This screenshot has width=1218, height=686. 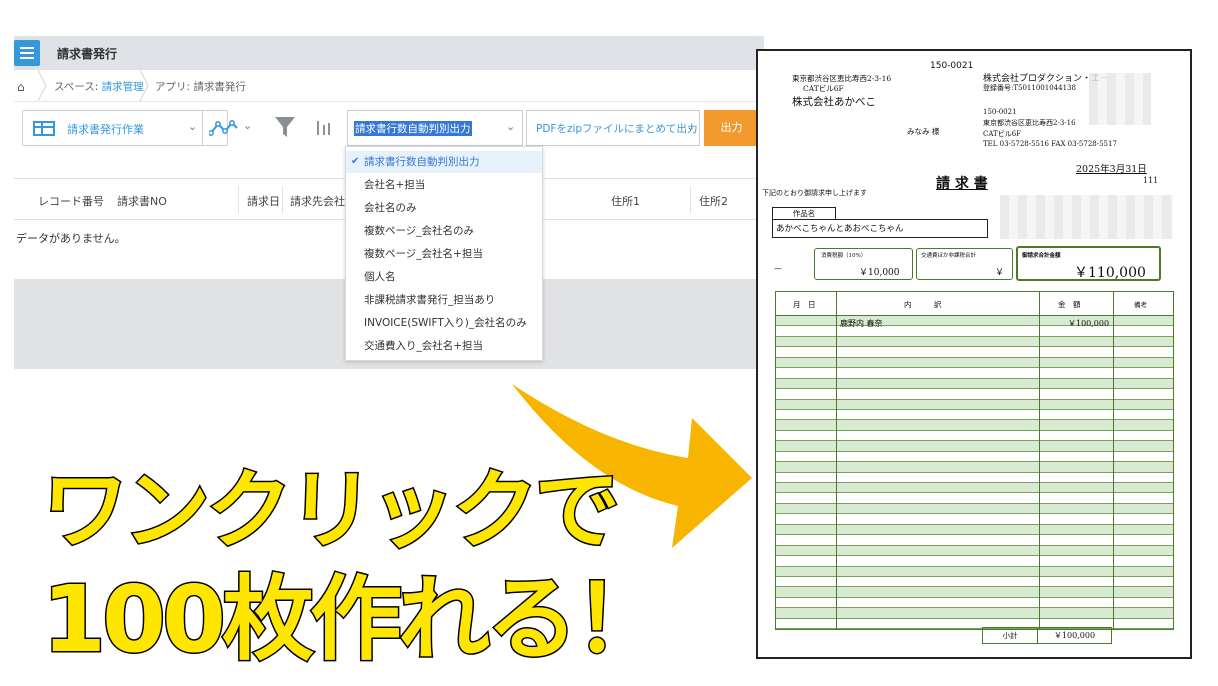 What do you see at coordinates (617, 129) in the screenshot?
I see `zip-output-label: PDFをzipファイルにまとめて出力` at bounding box center [617, 129].